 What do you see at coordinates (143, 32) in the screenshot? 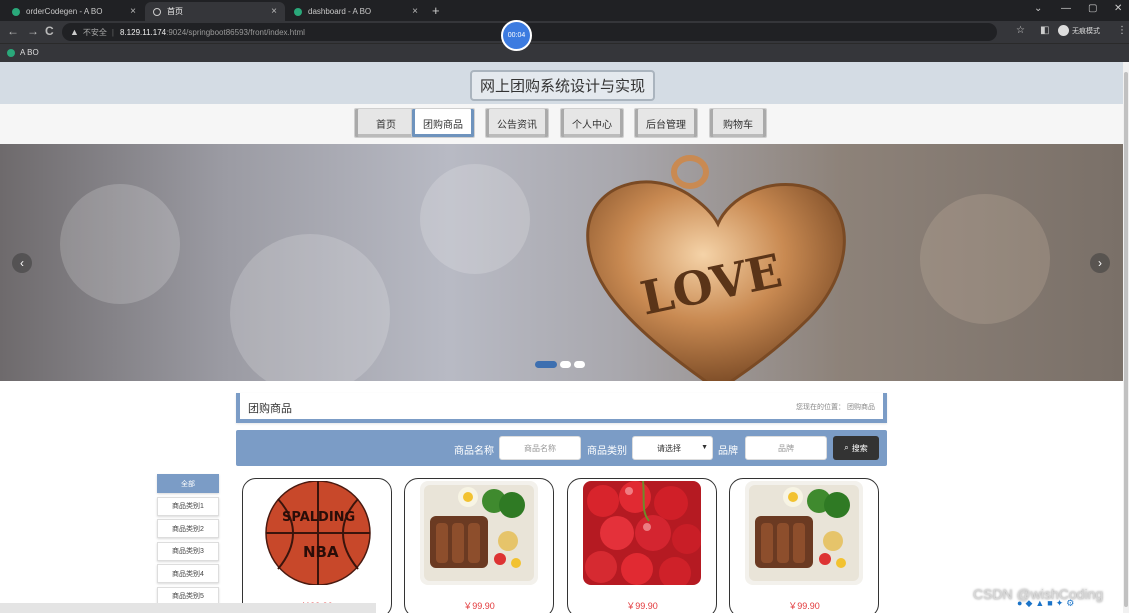
I see `url-host: 8.129.11.174` at bounding box center [143, 32].